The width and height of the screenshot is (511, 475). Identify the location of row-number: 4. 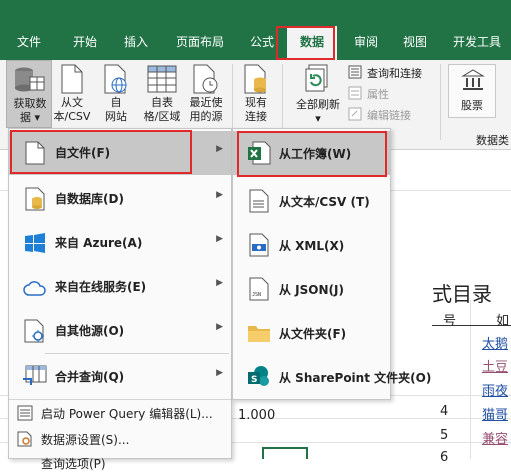
(444, 411).